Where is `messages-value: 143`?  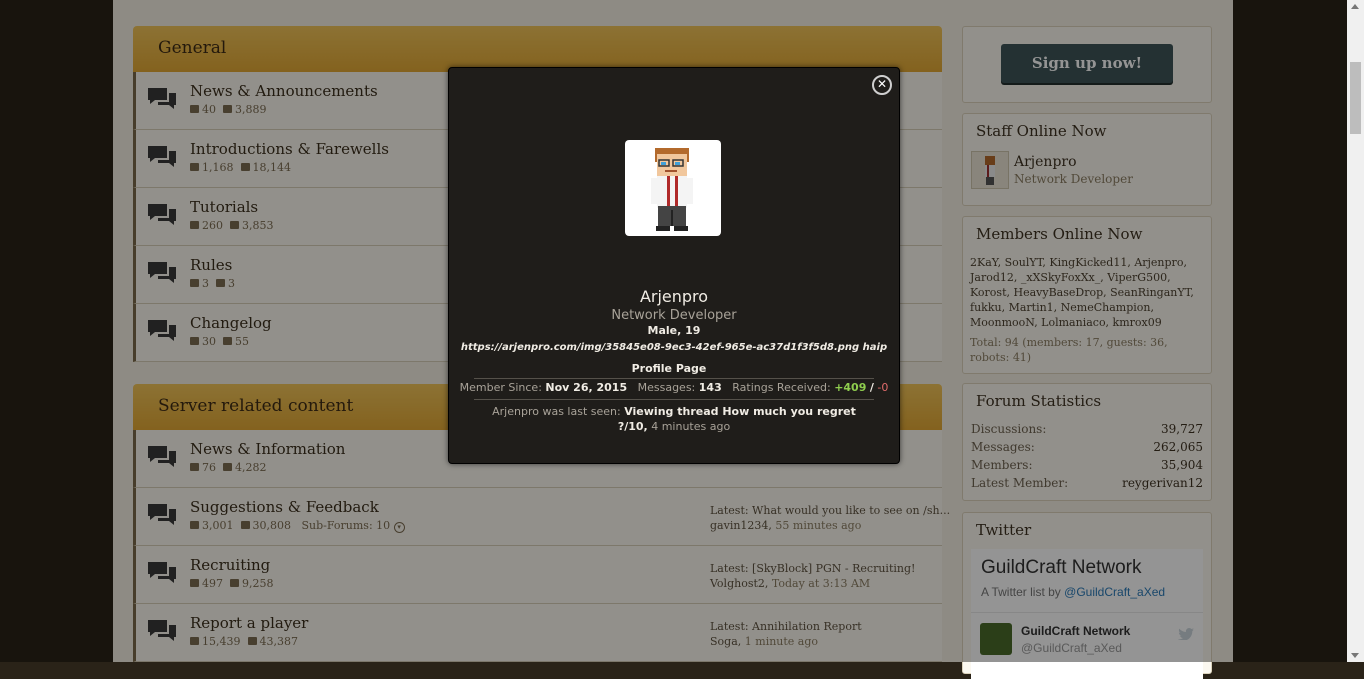 messages-value: 143 is located at coordinates (710, 387).